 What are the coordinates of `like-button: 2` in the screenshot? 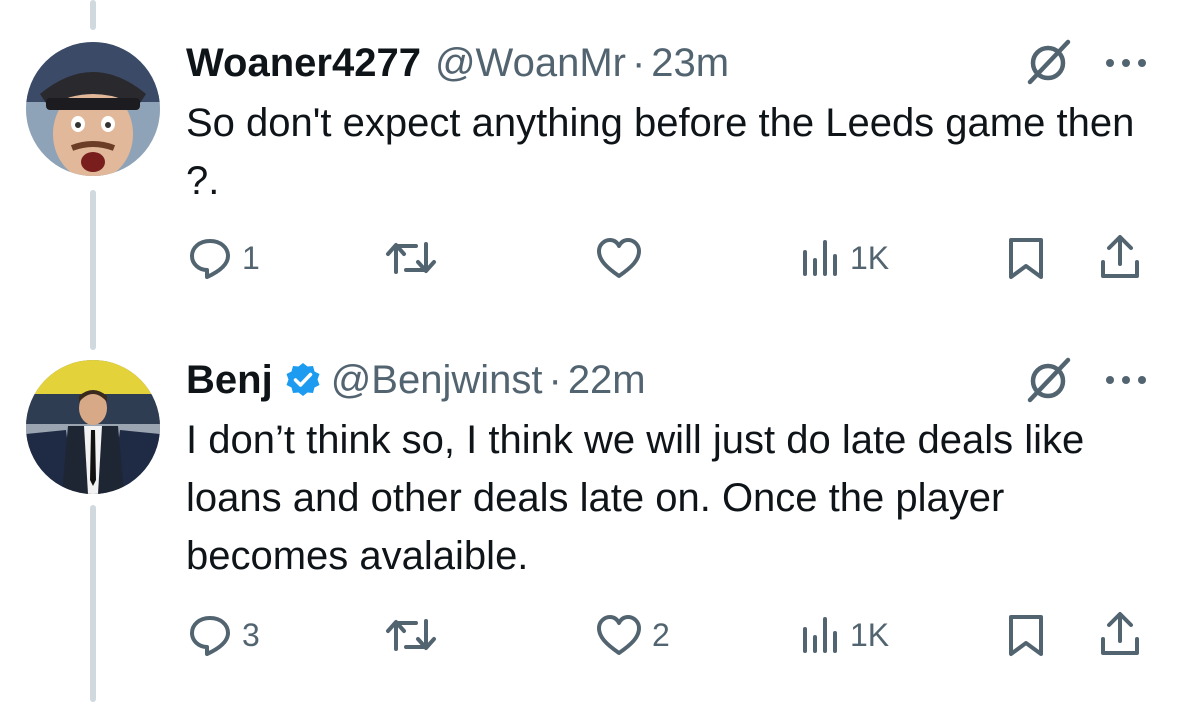 It's located at (633, 635).